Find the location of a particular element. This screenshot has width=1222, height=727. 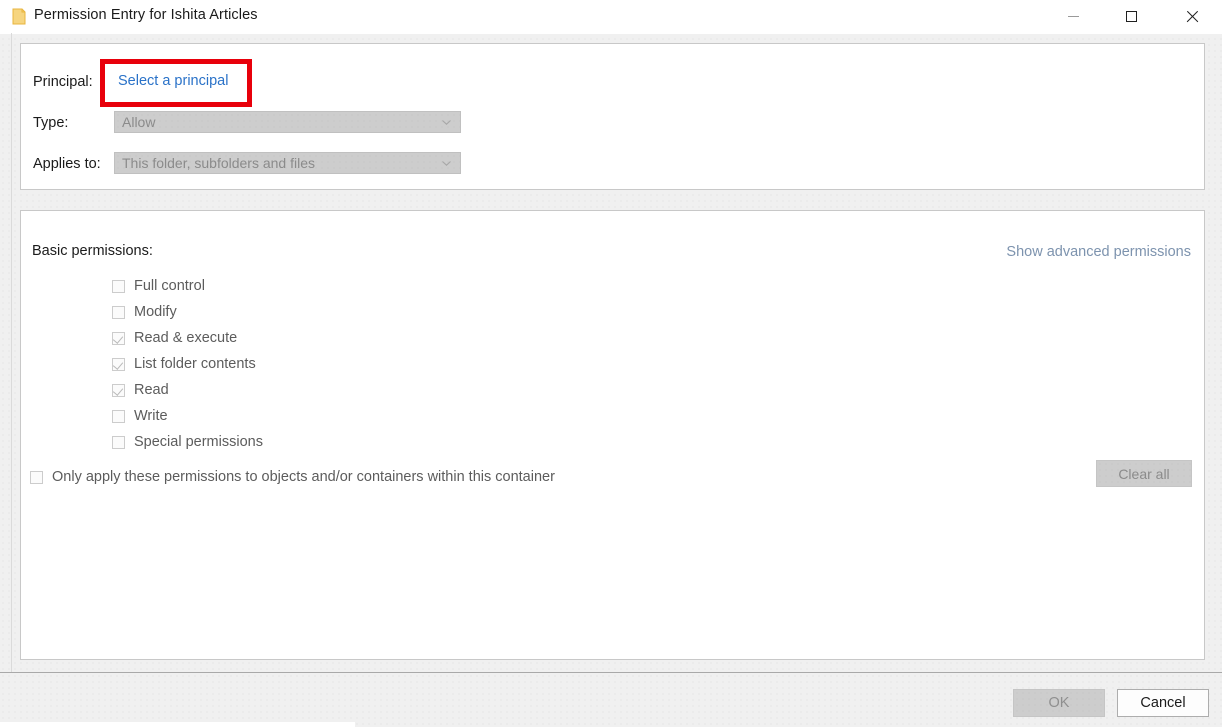

permission-label: Full control is located at coordinates (169, 286).